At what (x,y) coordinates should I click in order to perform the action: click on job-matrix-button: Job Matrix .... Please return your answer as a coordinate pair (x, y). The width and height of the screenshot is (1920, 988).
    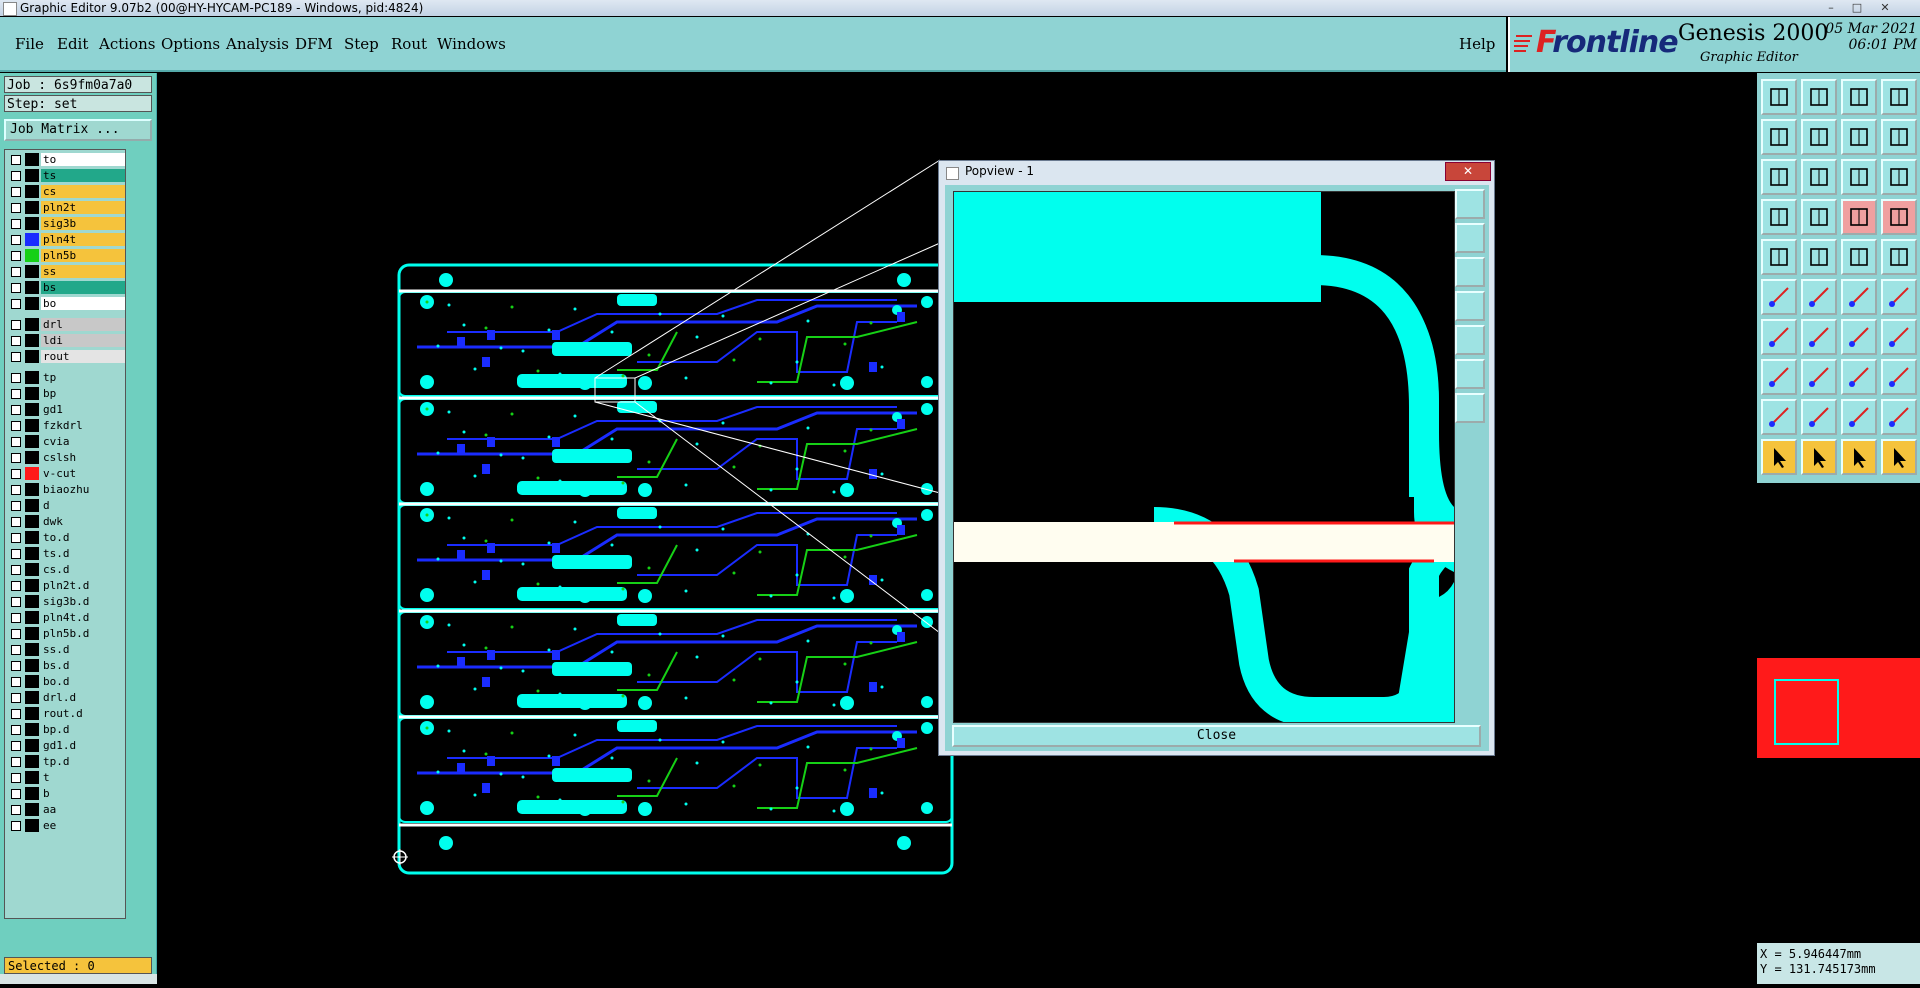
    Looking at the image, I should click on (78, 130).